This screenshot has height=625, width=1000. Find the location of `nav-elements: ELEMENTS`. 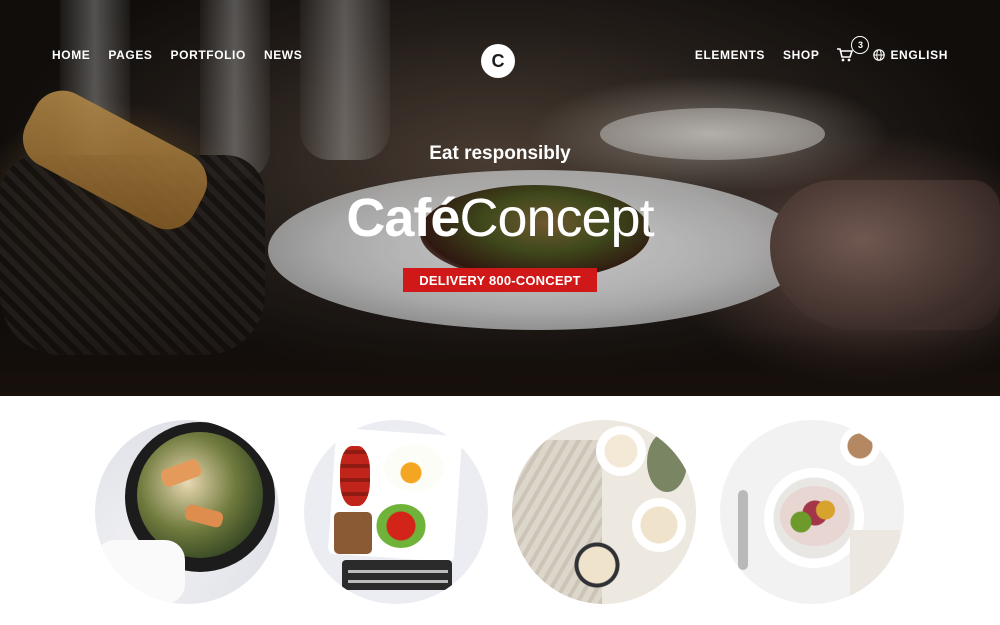

nav-elements: ELEMENTS is located at coordinates (730, 55).